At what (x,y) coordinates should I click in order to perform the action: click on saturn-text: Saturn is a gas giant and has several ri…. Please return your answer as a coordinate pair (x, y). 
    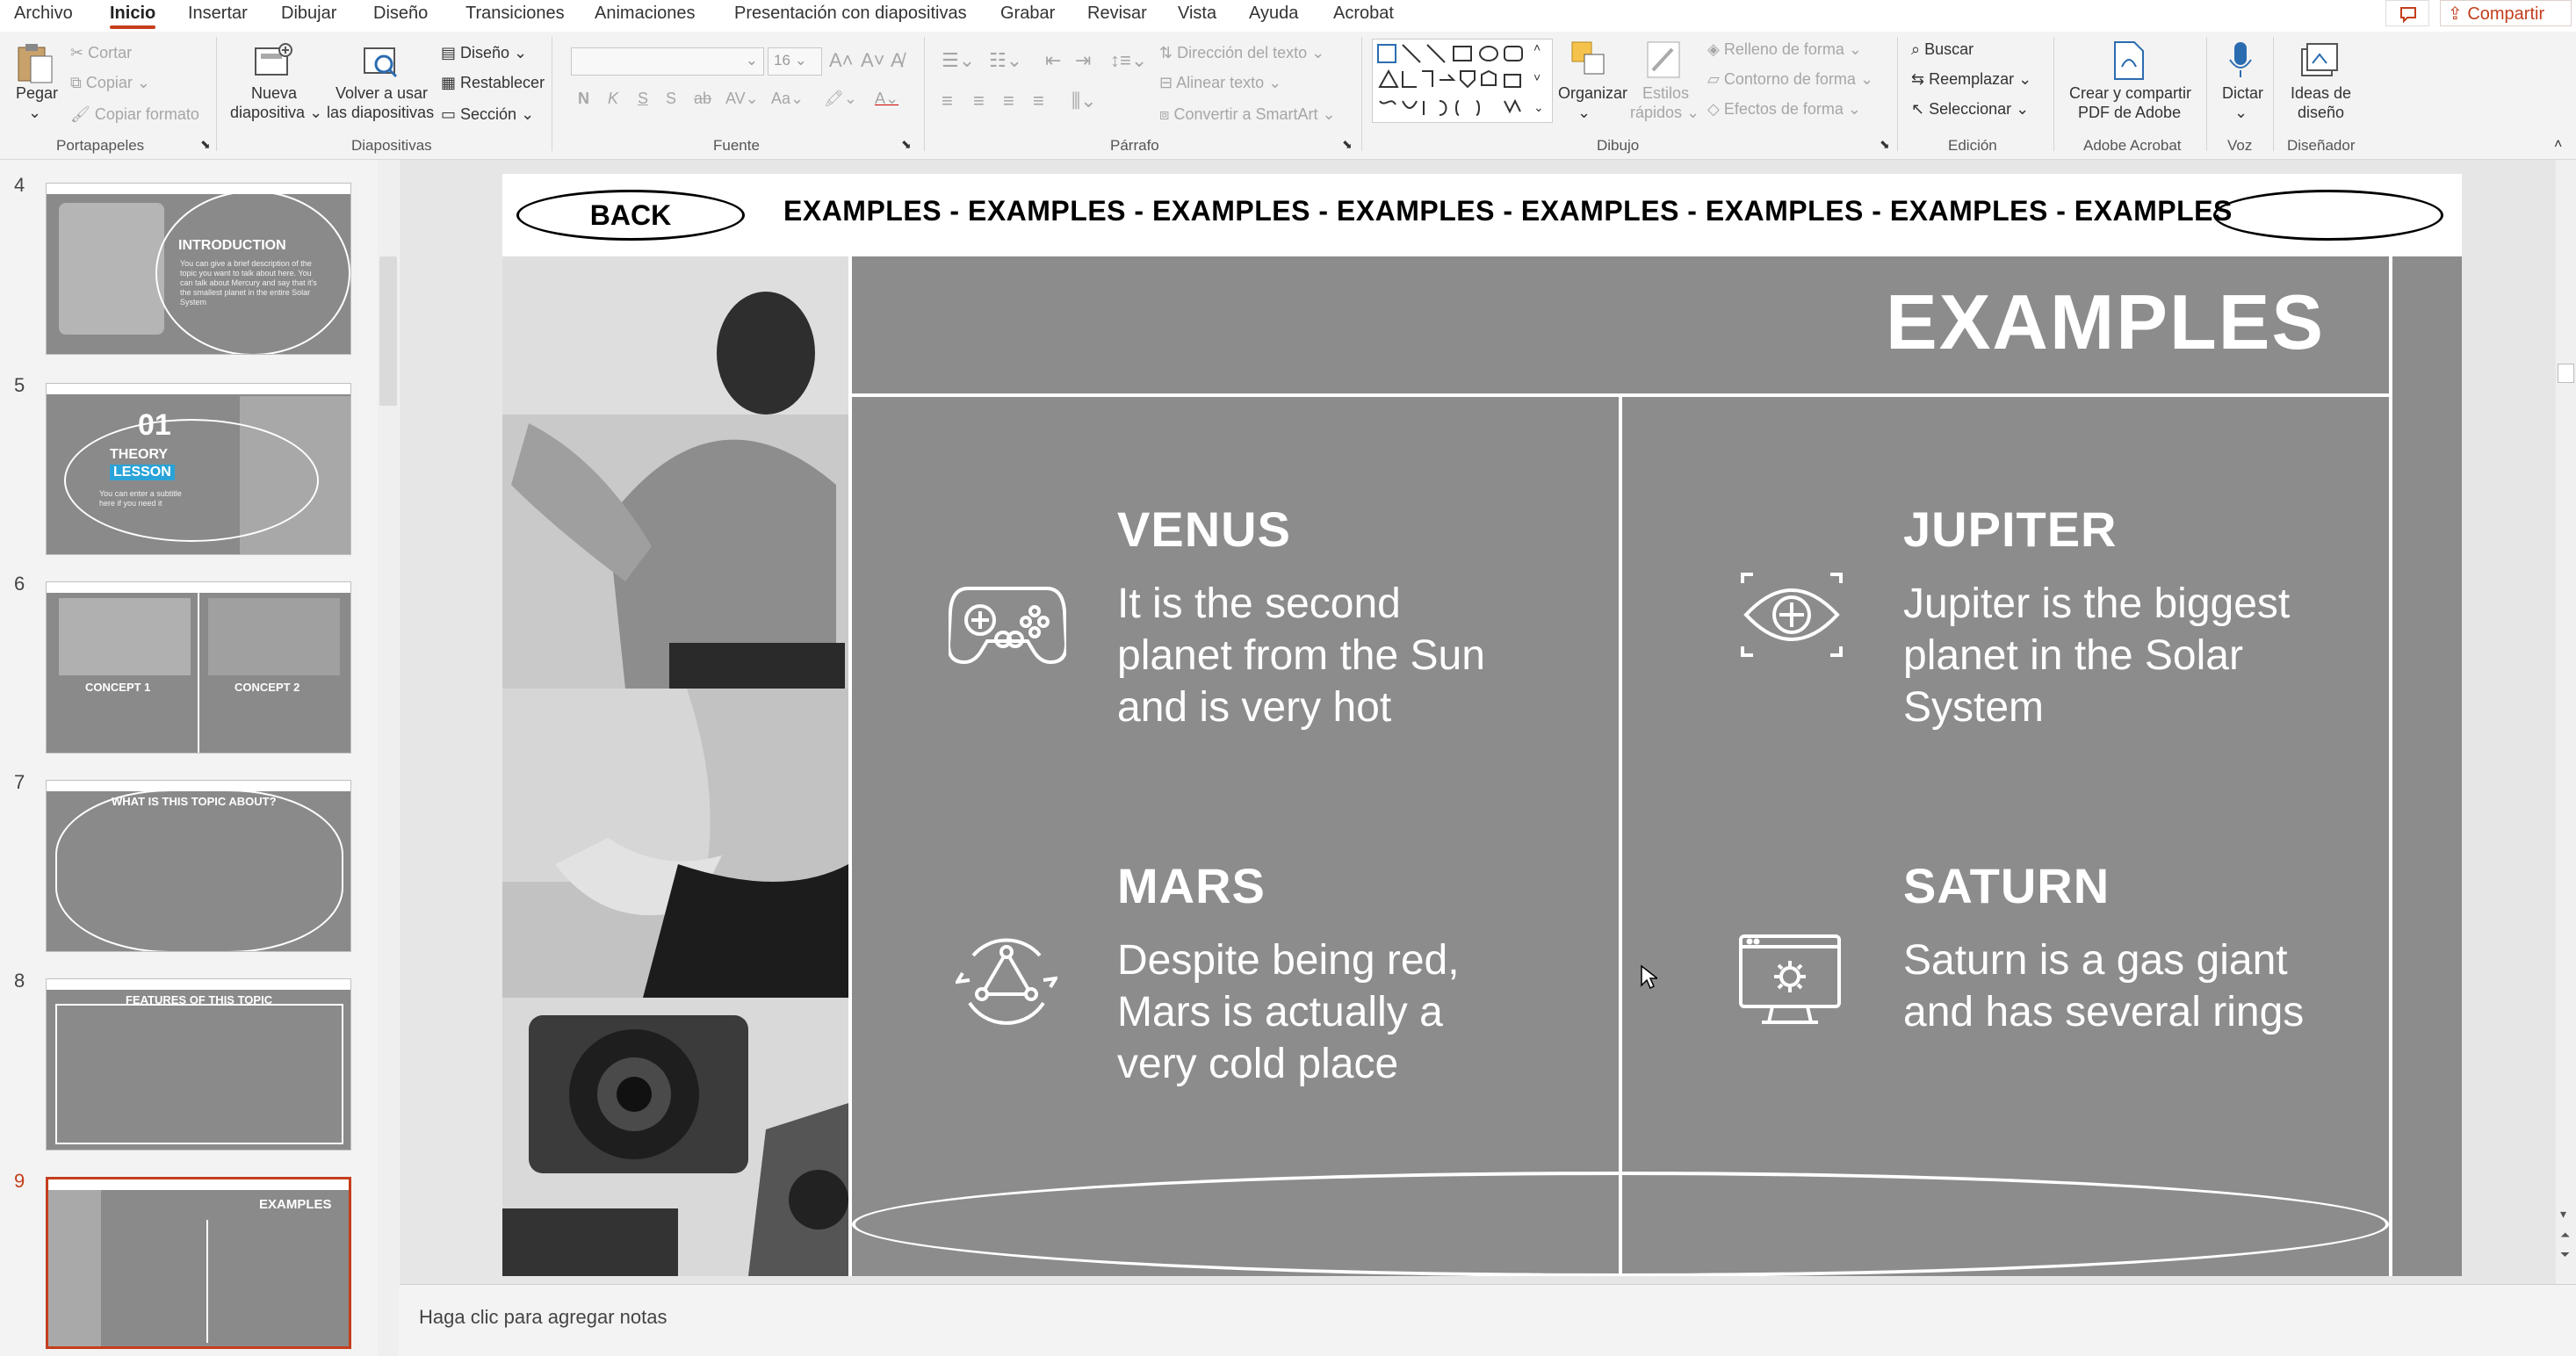
    Looking at the image, I should click on (2105, 986).